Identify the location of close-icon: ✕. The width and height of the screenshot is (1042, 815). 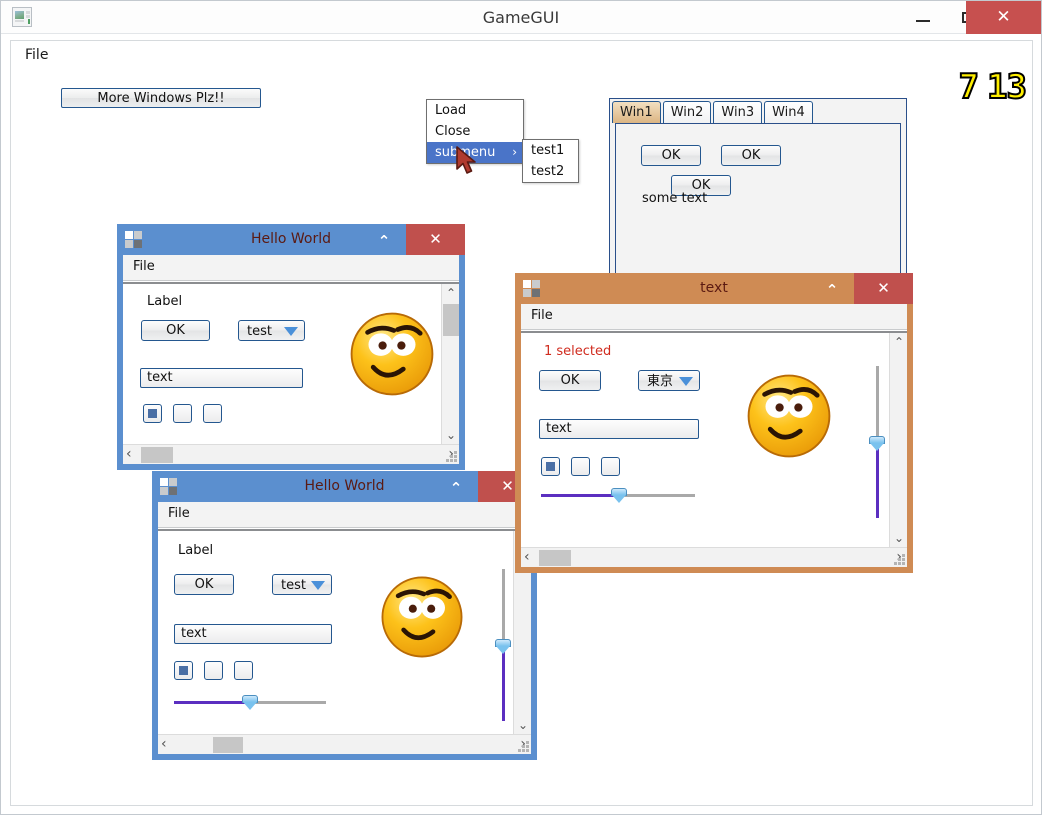
(1003, 17).